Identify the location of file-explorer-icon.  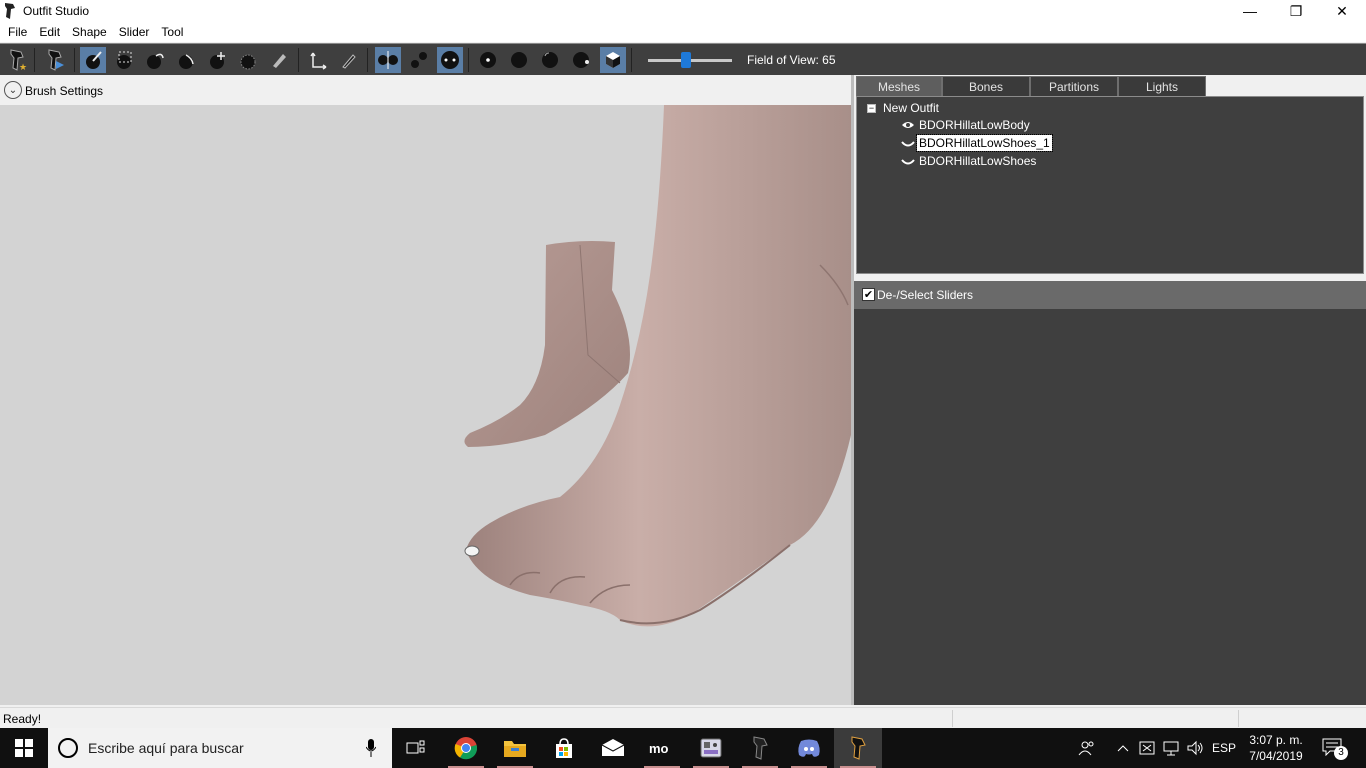
(515, 748).